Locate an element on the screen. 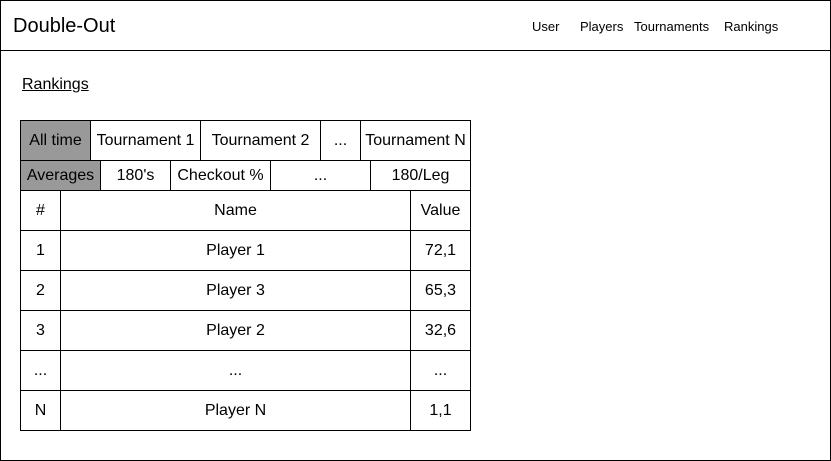 The height and width of the screenshot is (461, 831). rank-cell: 2 is located at coordinates (40, 290).